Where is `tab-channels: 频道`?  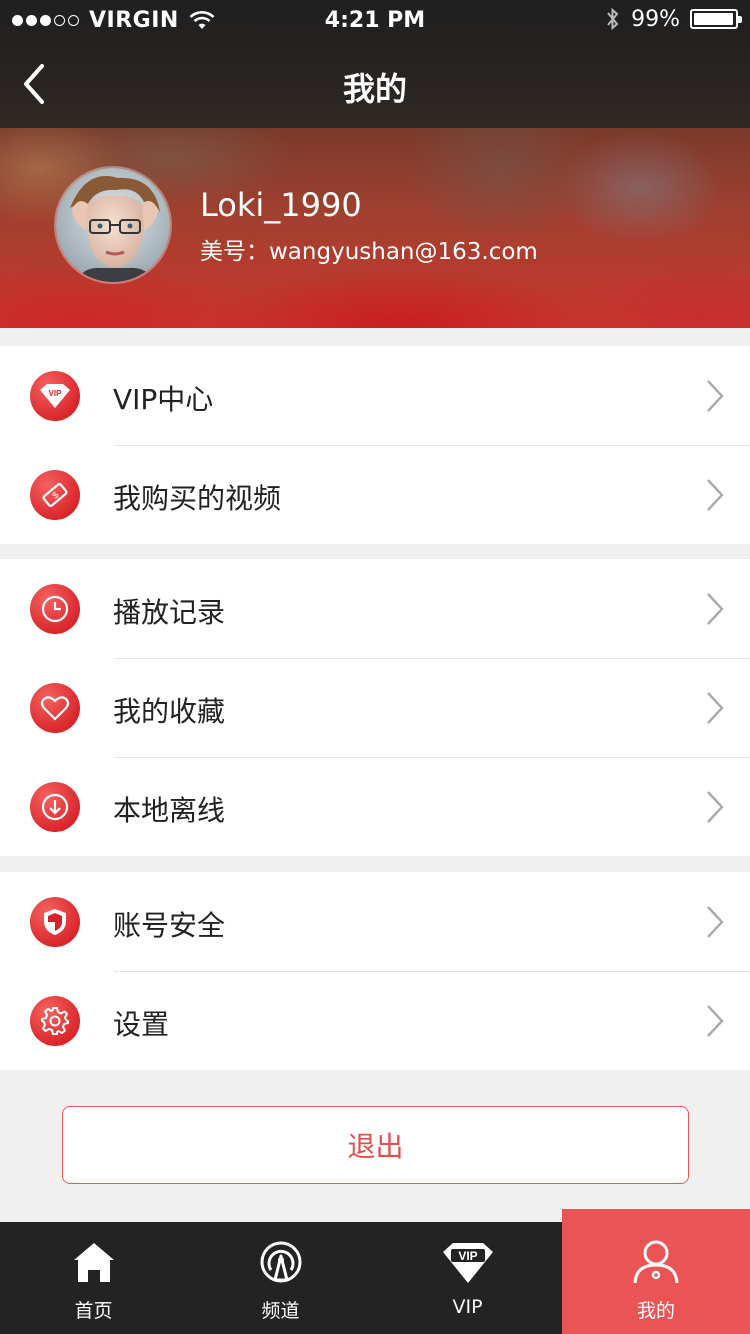 tab-channels: 频道 is located at coordinates (280, 1278).